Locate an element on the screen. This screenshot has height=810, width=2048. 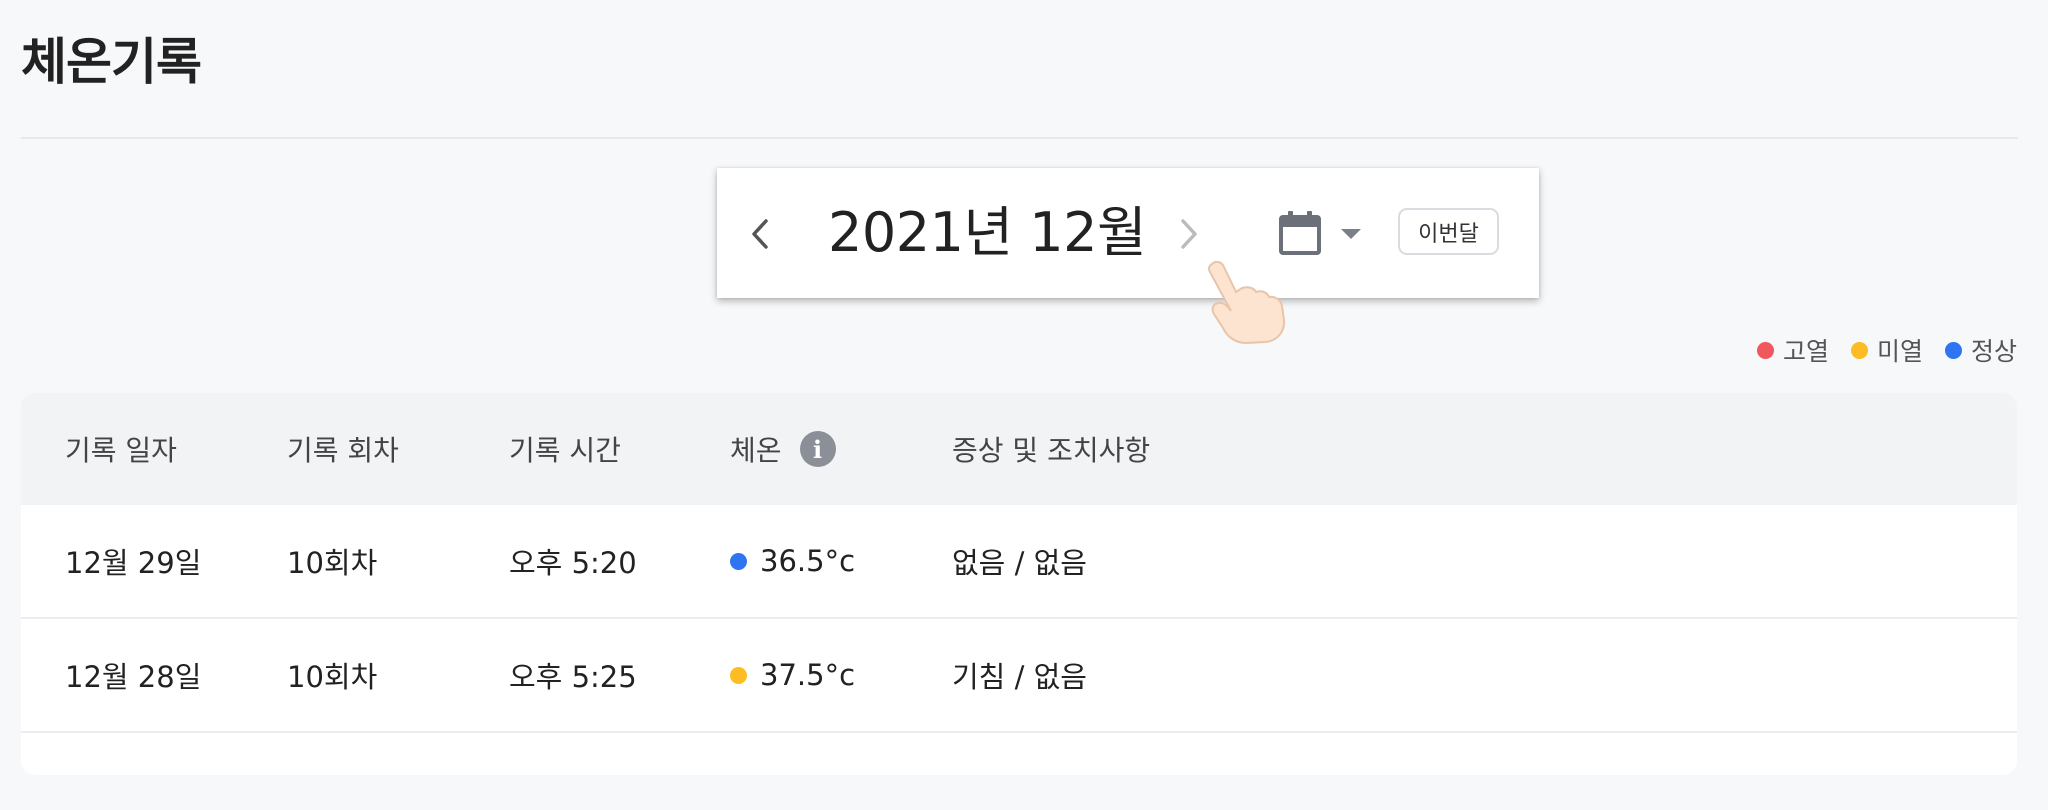
header-record-round: 기록 회차 is located at coordinates (343, 450).